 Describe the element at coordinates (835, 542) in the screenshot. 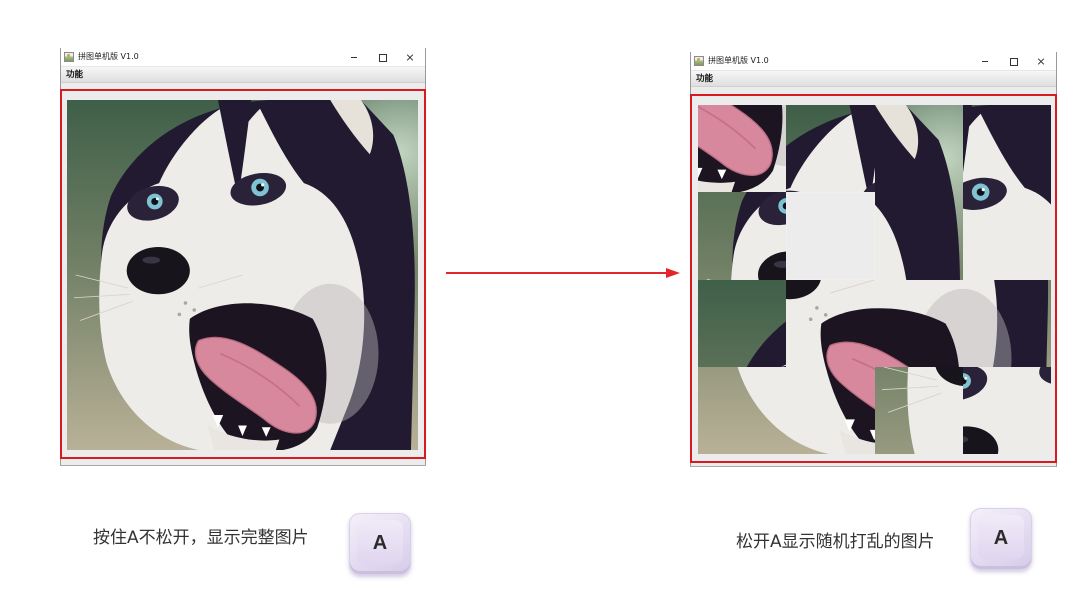

I see `caption-release-key: 松开A显示随机打乱的图片` at that location.